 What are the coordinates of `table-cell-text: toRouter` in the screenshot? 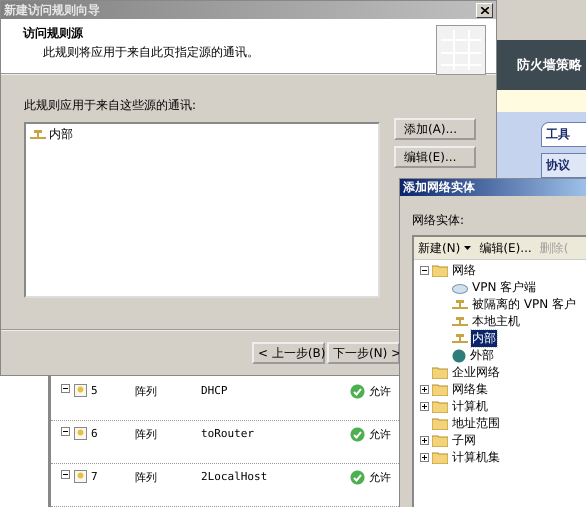 It's located at (228, 433).